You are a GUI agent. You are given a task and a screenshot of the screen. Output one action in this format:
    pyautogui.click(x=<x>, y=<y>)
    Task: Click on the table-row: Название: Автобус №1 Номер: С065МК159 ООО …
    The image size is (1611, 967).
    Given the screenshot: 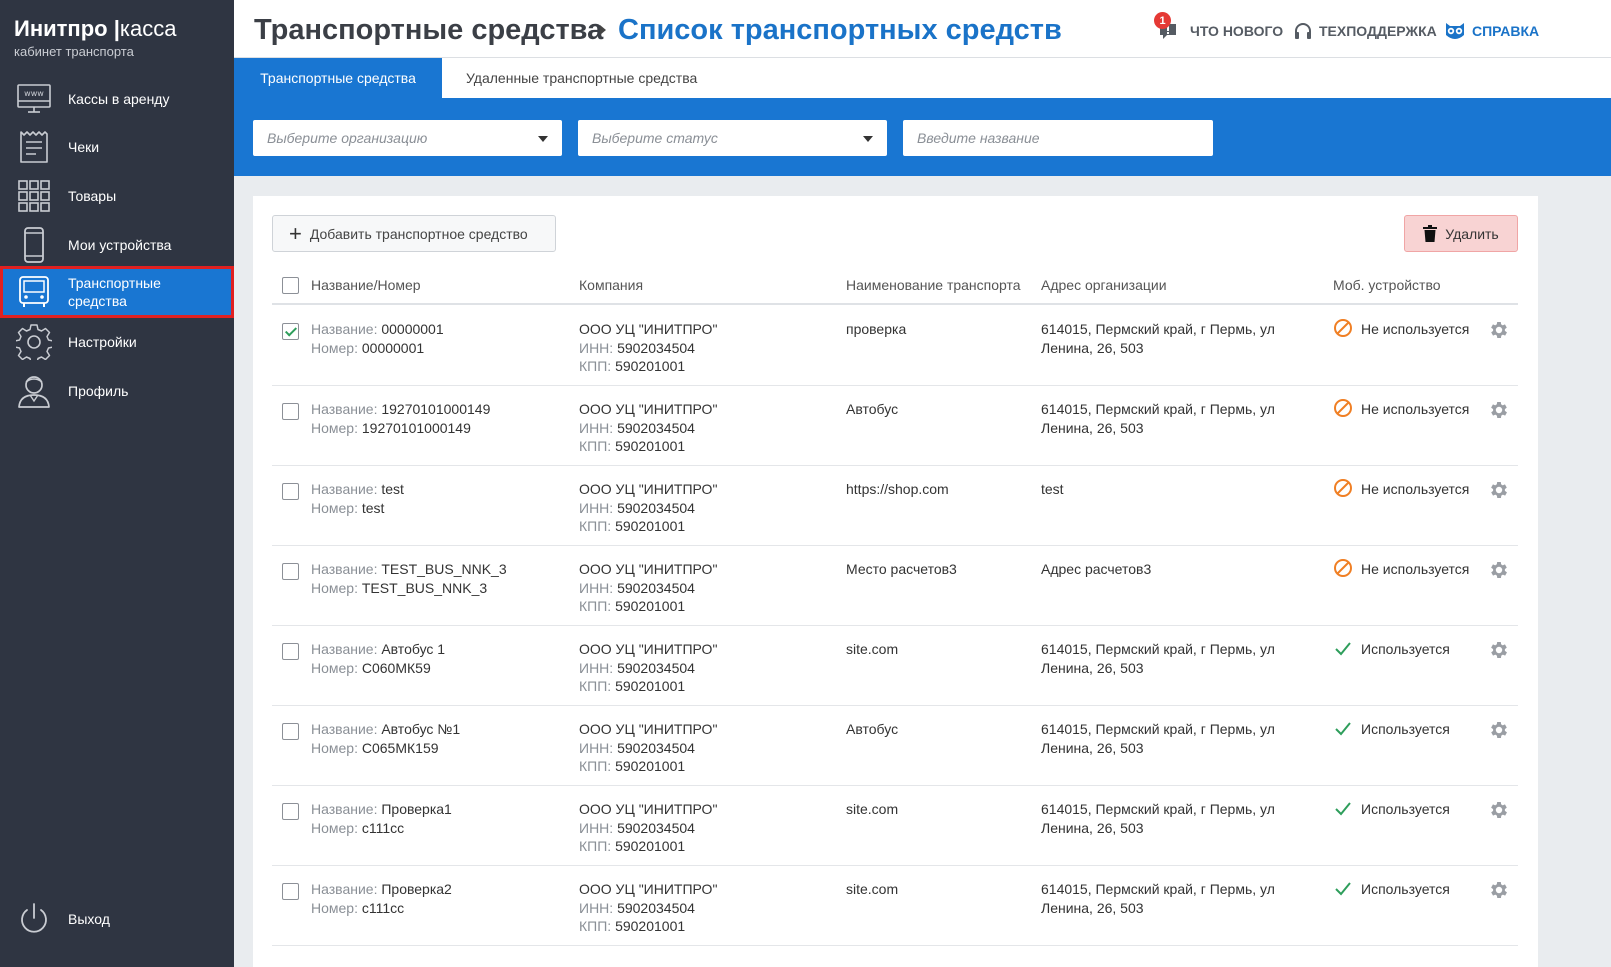 What is the action you would take?
    pyautogui.click(x=895, y=746)
    